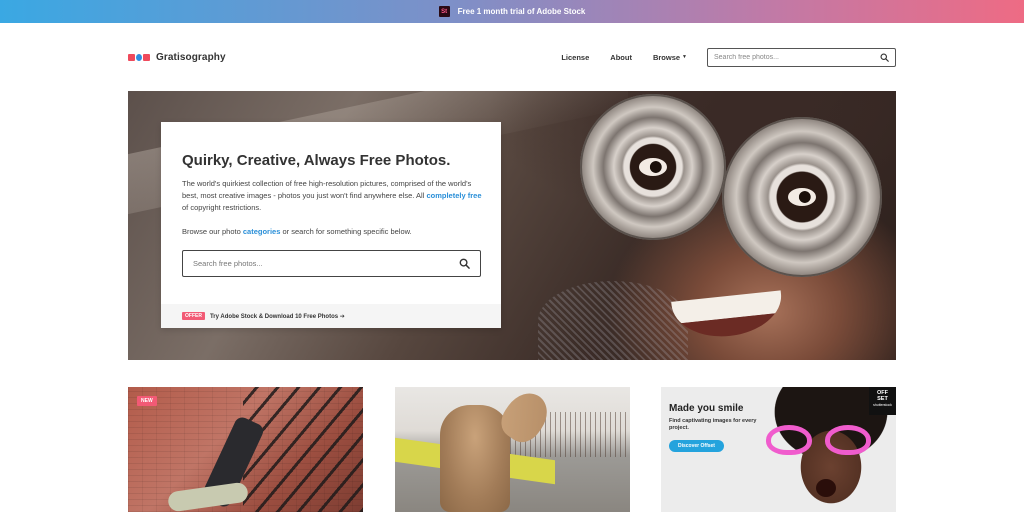 This screenshot has height=512, width=1024. What do you see at coordinates (797, 57) in the screenshot?
I see `header-search-input` at bounding box center [797, 57].